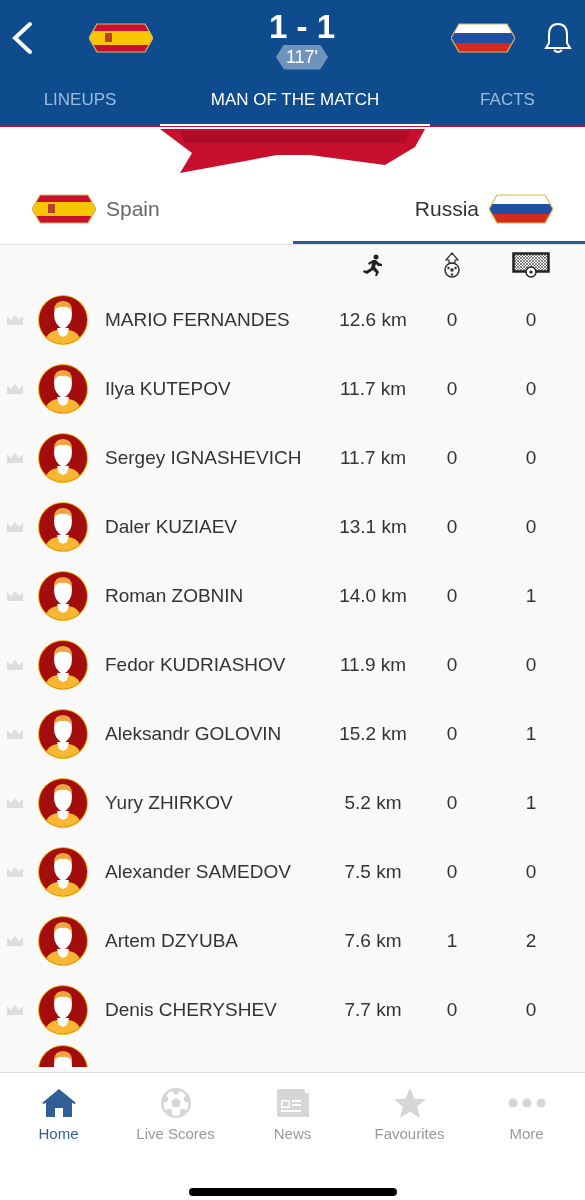 The height and width of the screenshot is (1200, 585). I want to click on player-name: Ilya KUTEPOV, so click(168, 388).